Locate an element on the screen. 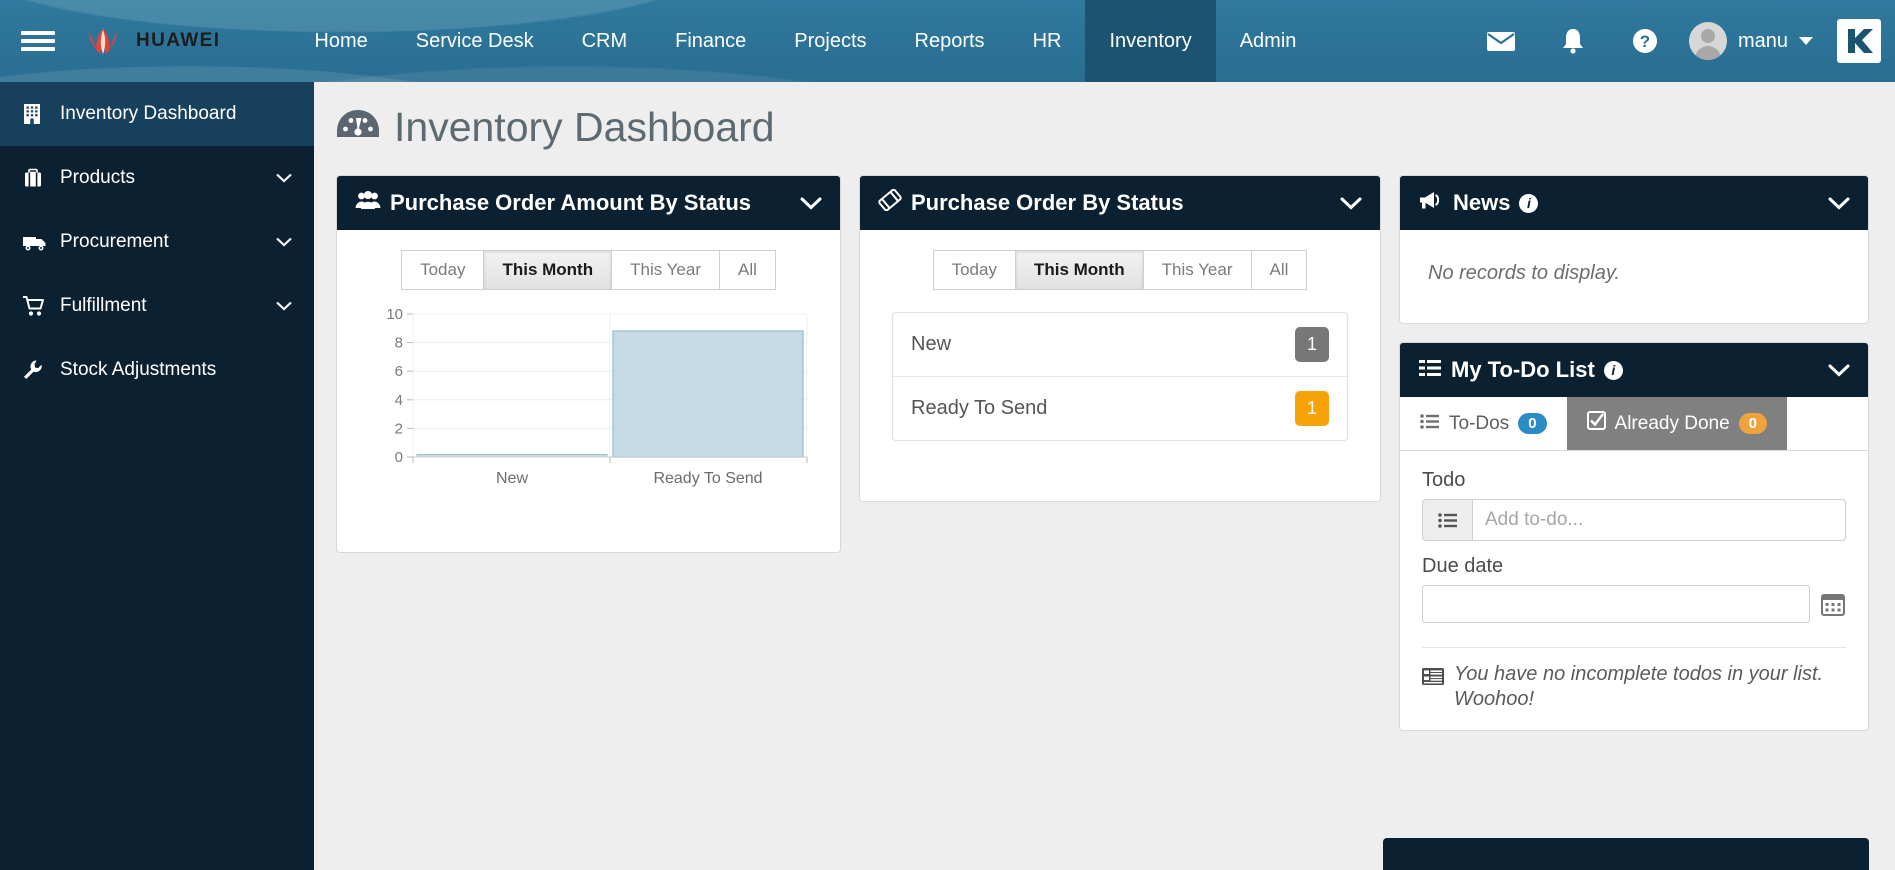 The image size is (1895, 870). question-circle-icon: ? is located at coordinates (1645, 41).